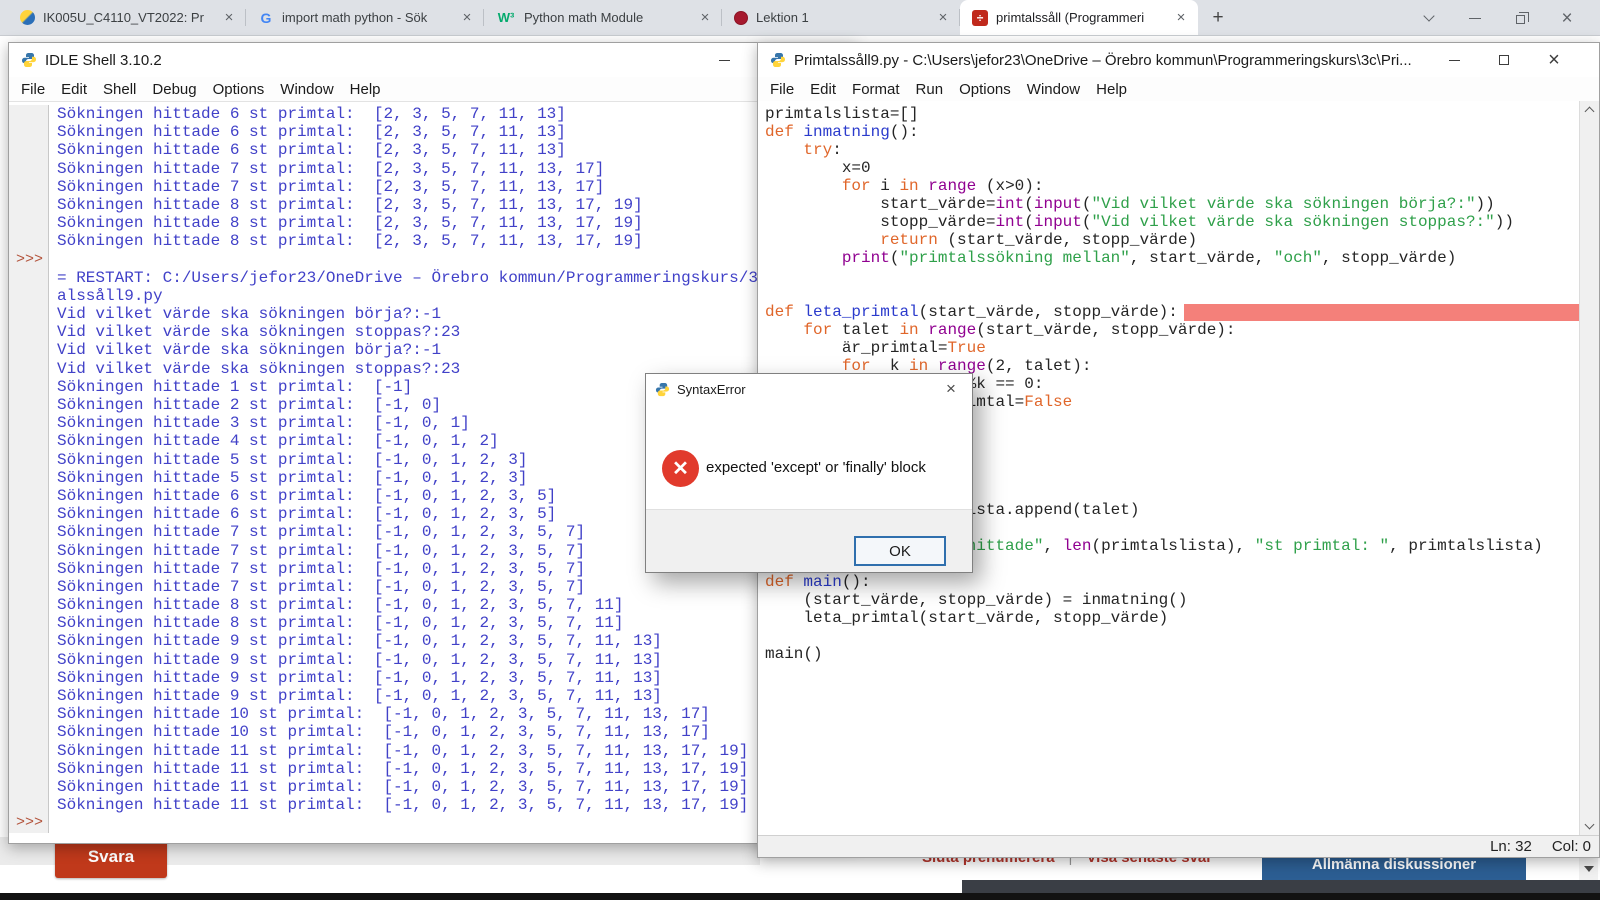 The image size is (1600, 900). I want to click on minimize-icon, so click(724, 60).